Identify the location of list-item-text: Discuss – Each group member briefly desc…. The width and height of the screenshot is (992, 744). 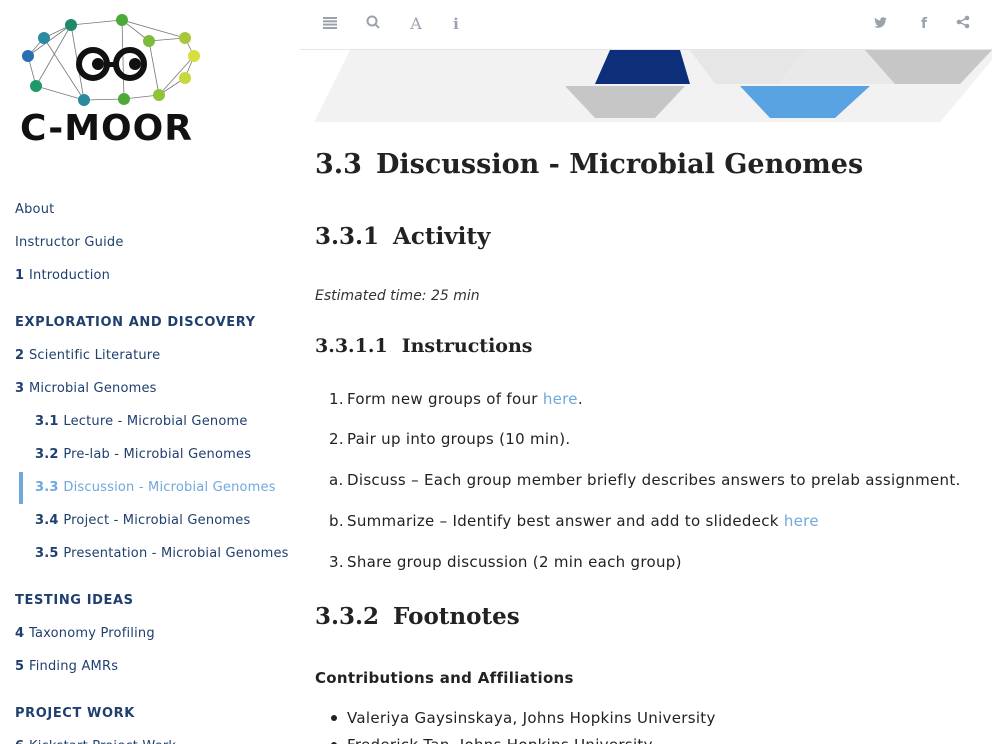
(654, 480).